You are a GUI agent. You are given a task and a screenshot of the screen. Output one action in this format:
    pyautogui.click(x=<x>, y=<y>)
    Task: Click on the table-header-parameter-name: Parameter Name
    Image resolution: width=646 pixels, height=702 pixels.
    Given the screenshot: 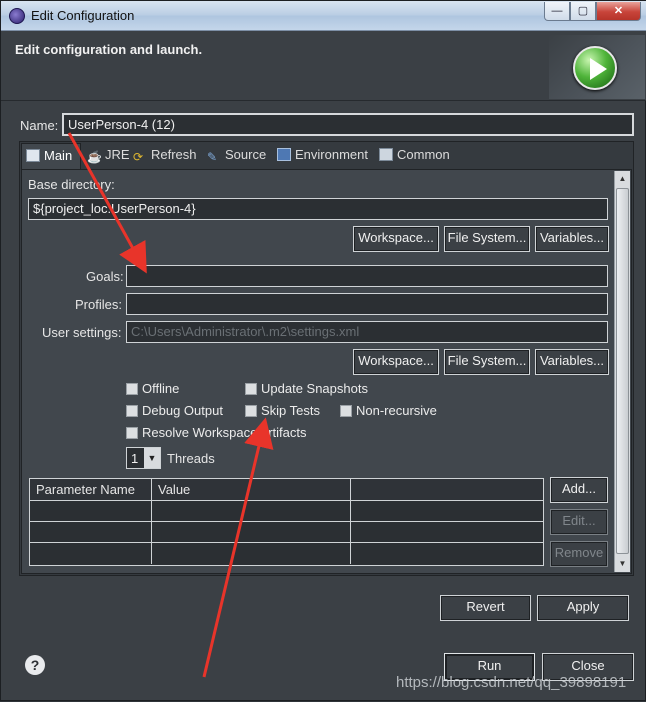 What is the action you would take?
    pyautogui.click(x=91, y=490)
    